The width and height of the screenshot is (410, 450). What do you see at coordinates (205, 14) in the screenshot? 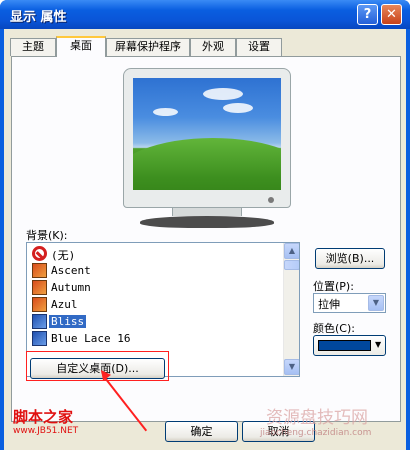
I see `title-bar: 显示 属性 ? ✕` at bounding box center [205, 14].